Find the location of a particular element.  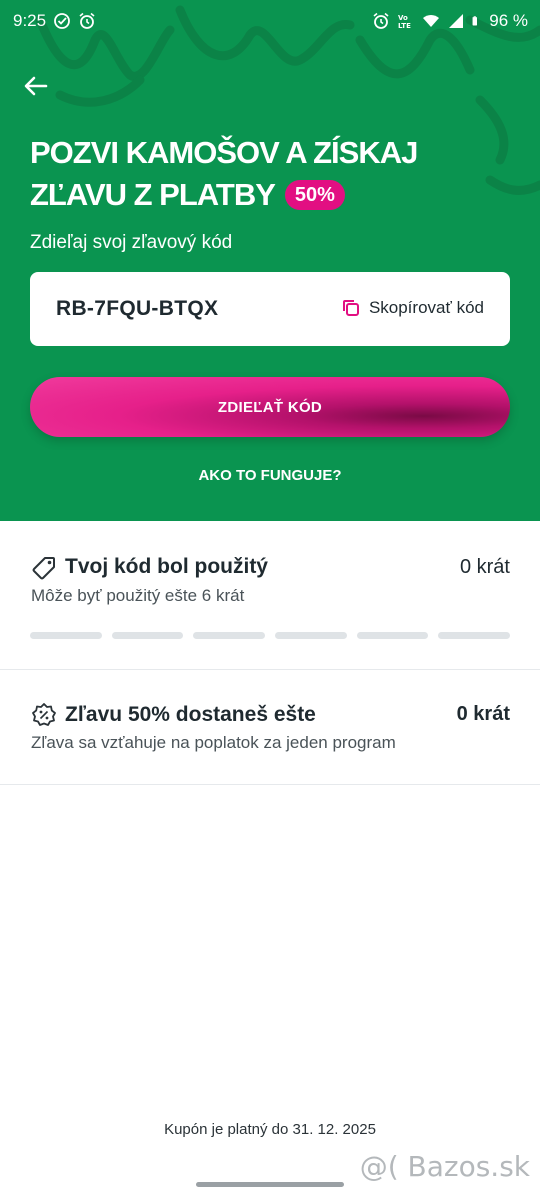

status-time: 9:25 is located at coordinates (30, 20).